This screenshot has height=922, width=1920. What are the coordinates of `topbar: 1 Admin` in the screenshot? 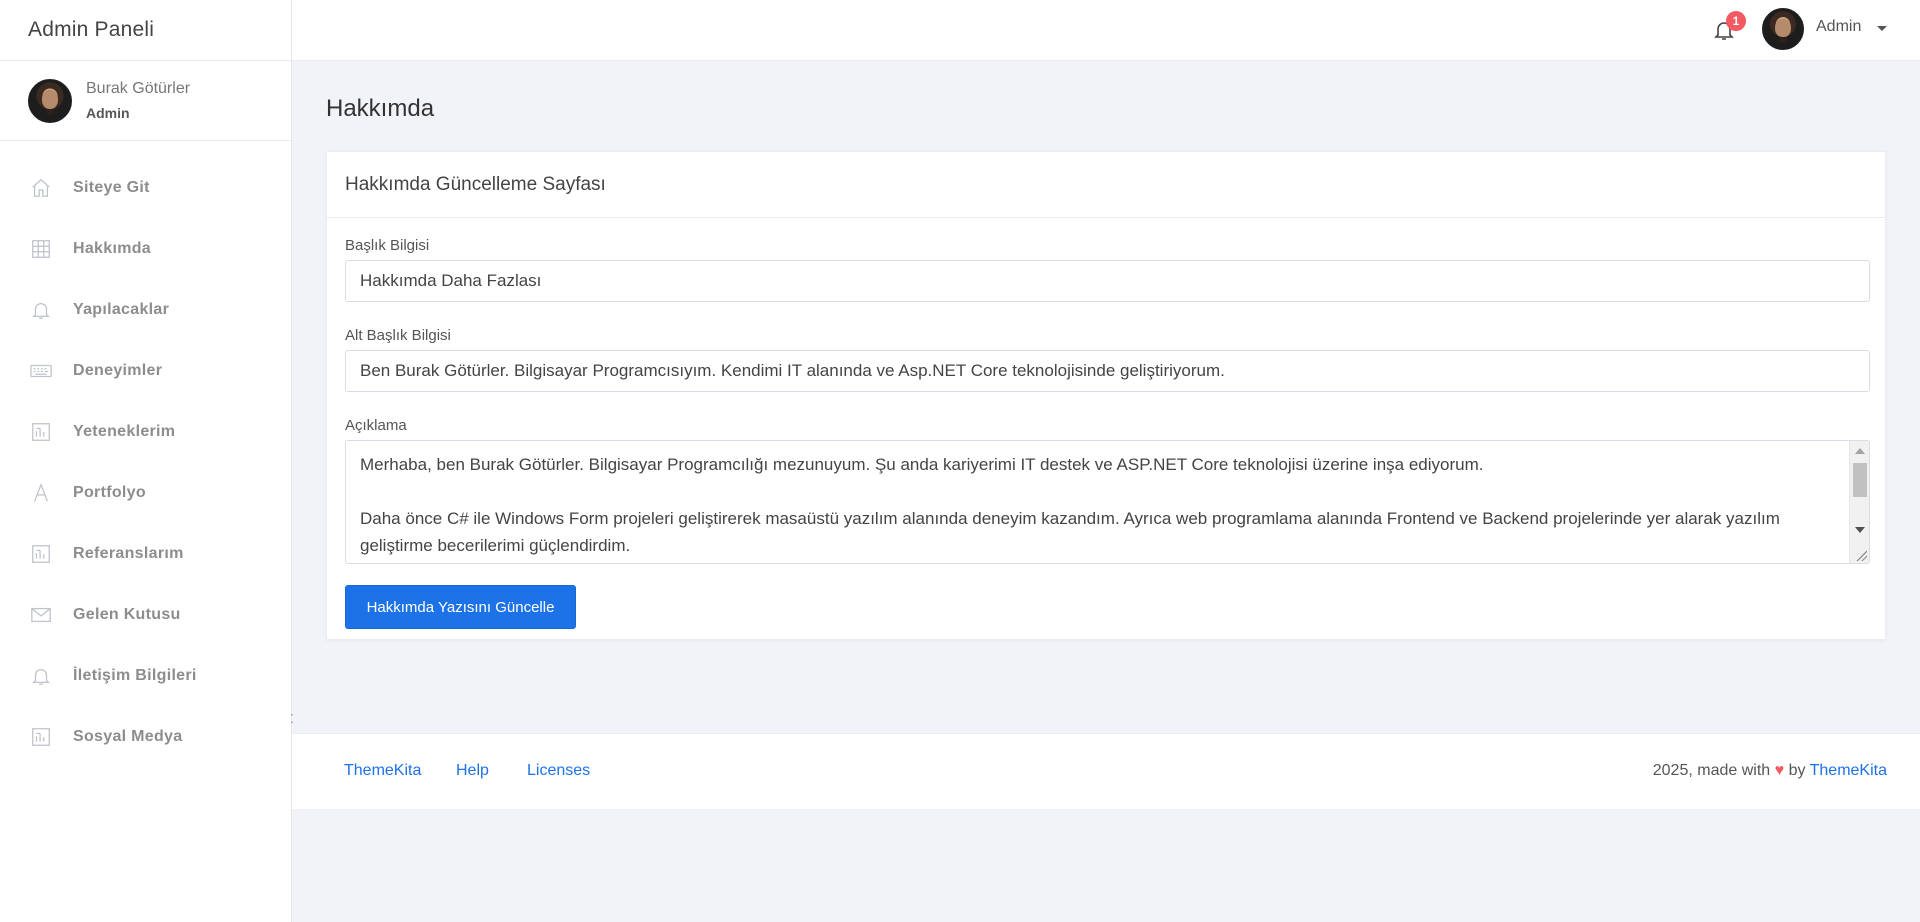 It's located at (1106, 30).